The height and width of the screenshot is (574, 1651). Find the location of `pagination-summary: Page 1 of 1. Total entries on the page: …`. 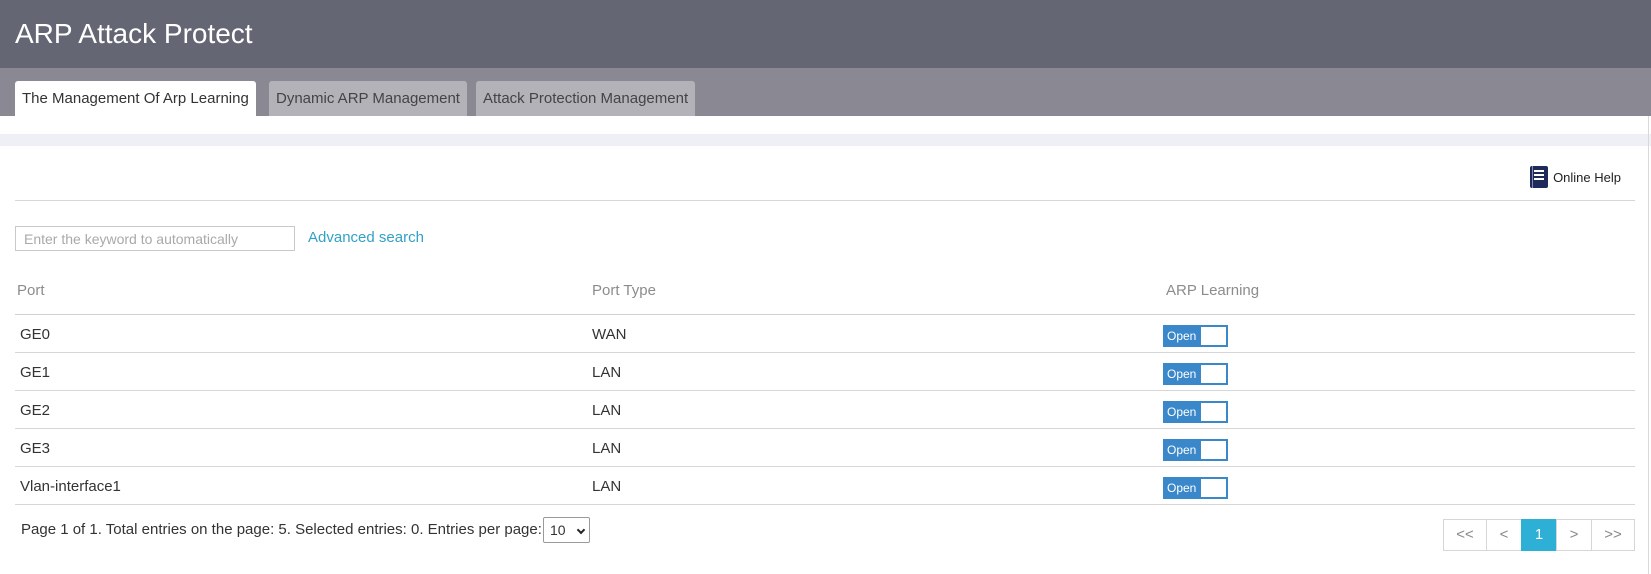

pagination-summary: Page 1 of 1. Total entries on the page: … is located at coordinates (281, 529).